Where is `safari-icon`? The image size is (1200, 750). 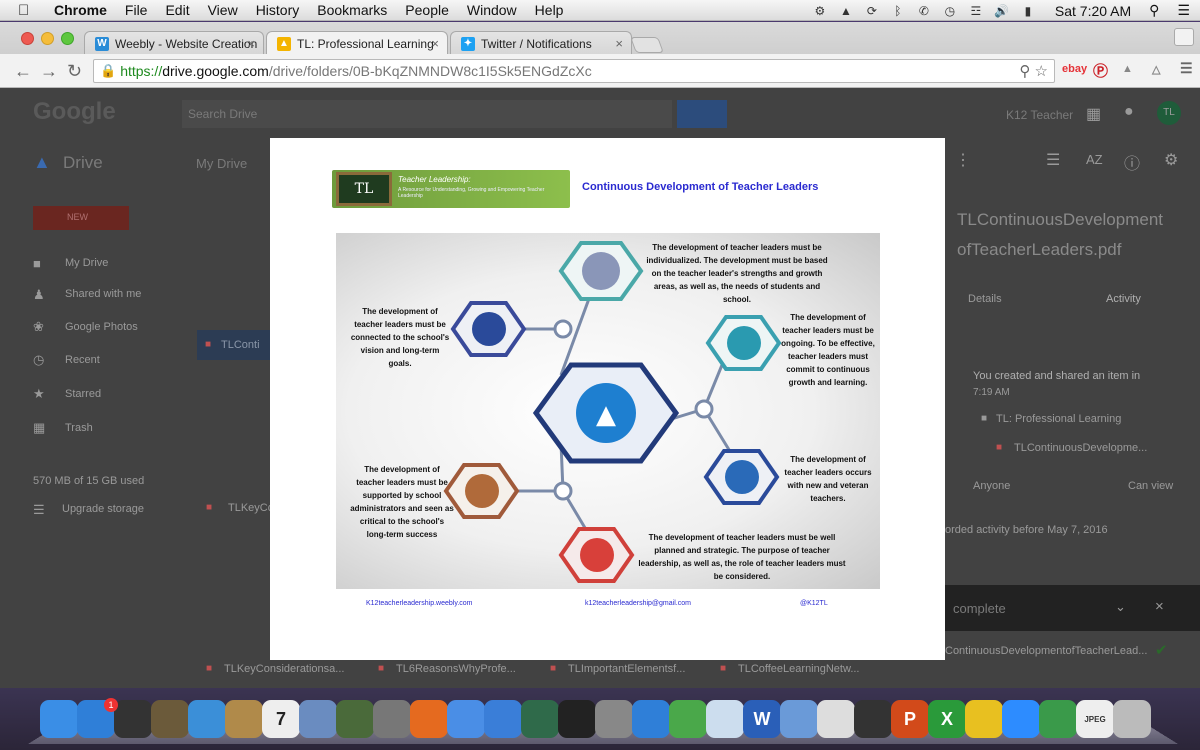
safari-icon is located at coordinates (207, 719).